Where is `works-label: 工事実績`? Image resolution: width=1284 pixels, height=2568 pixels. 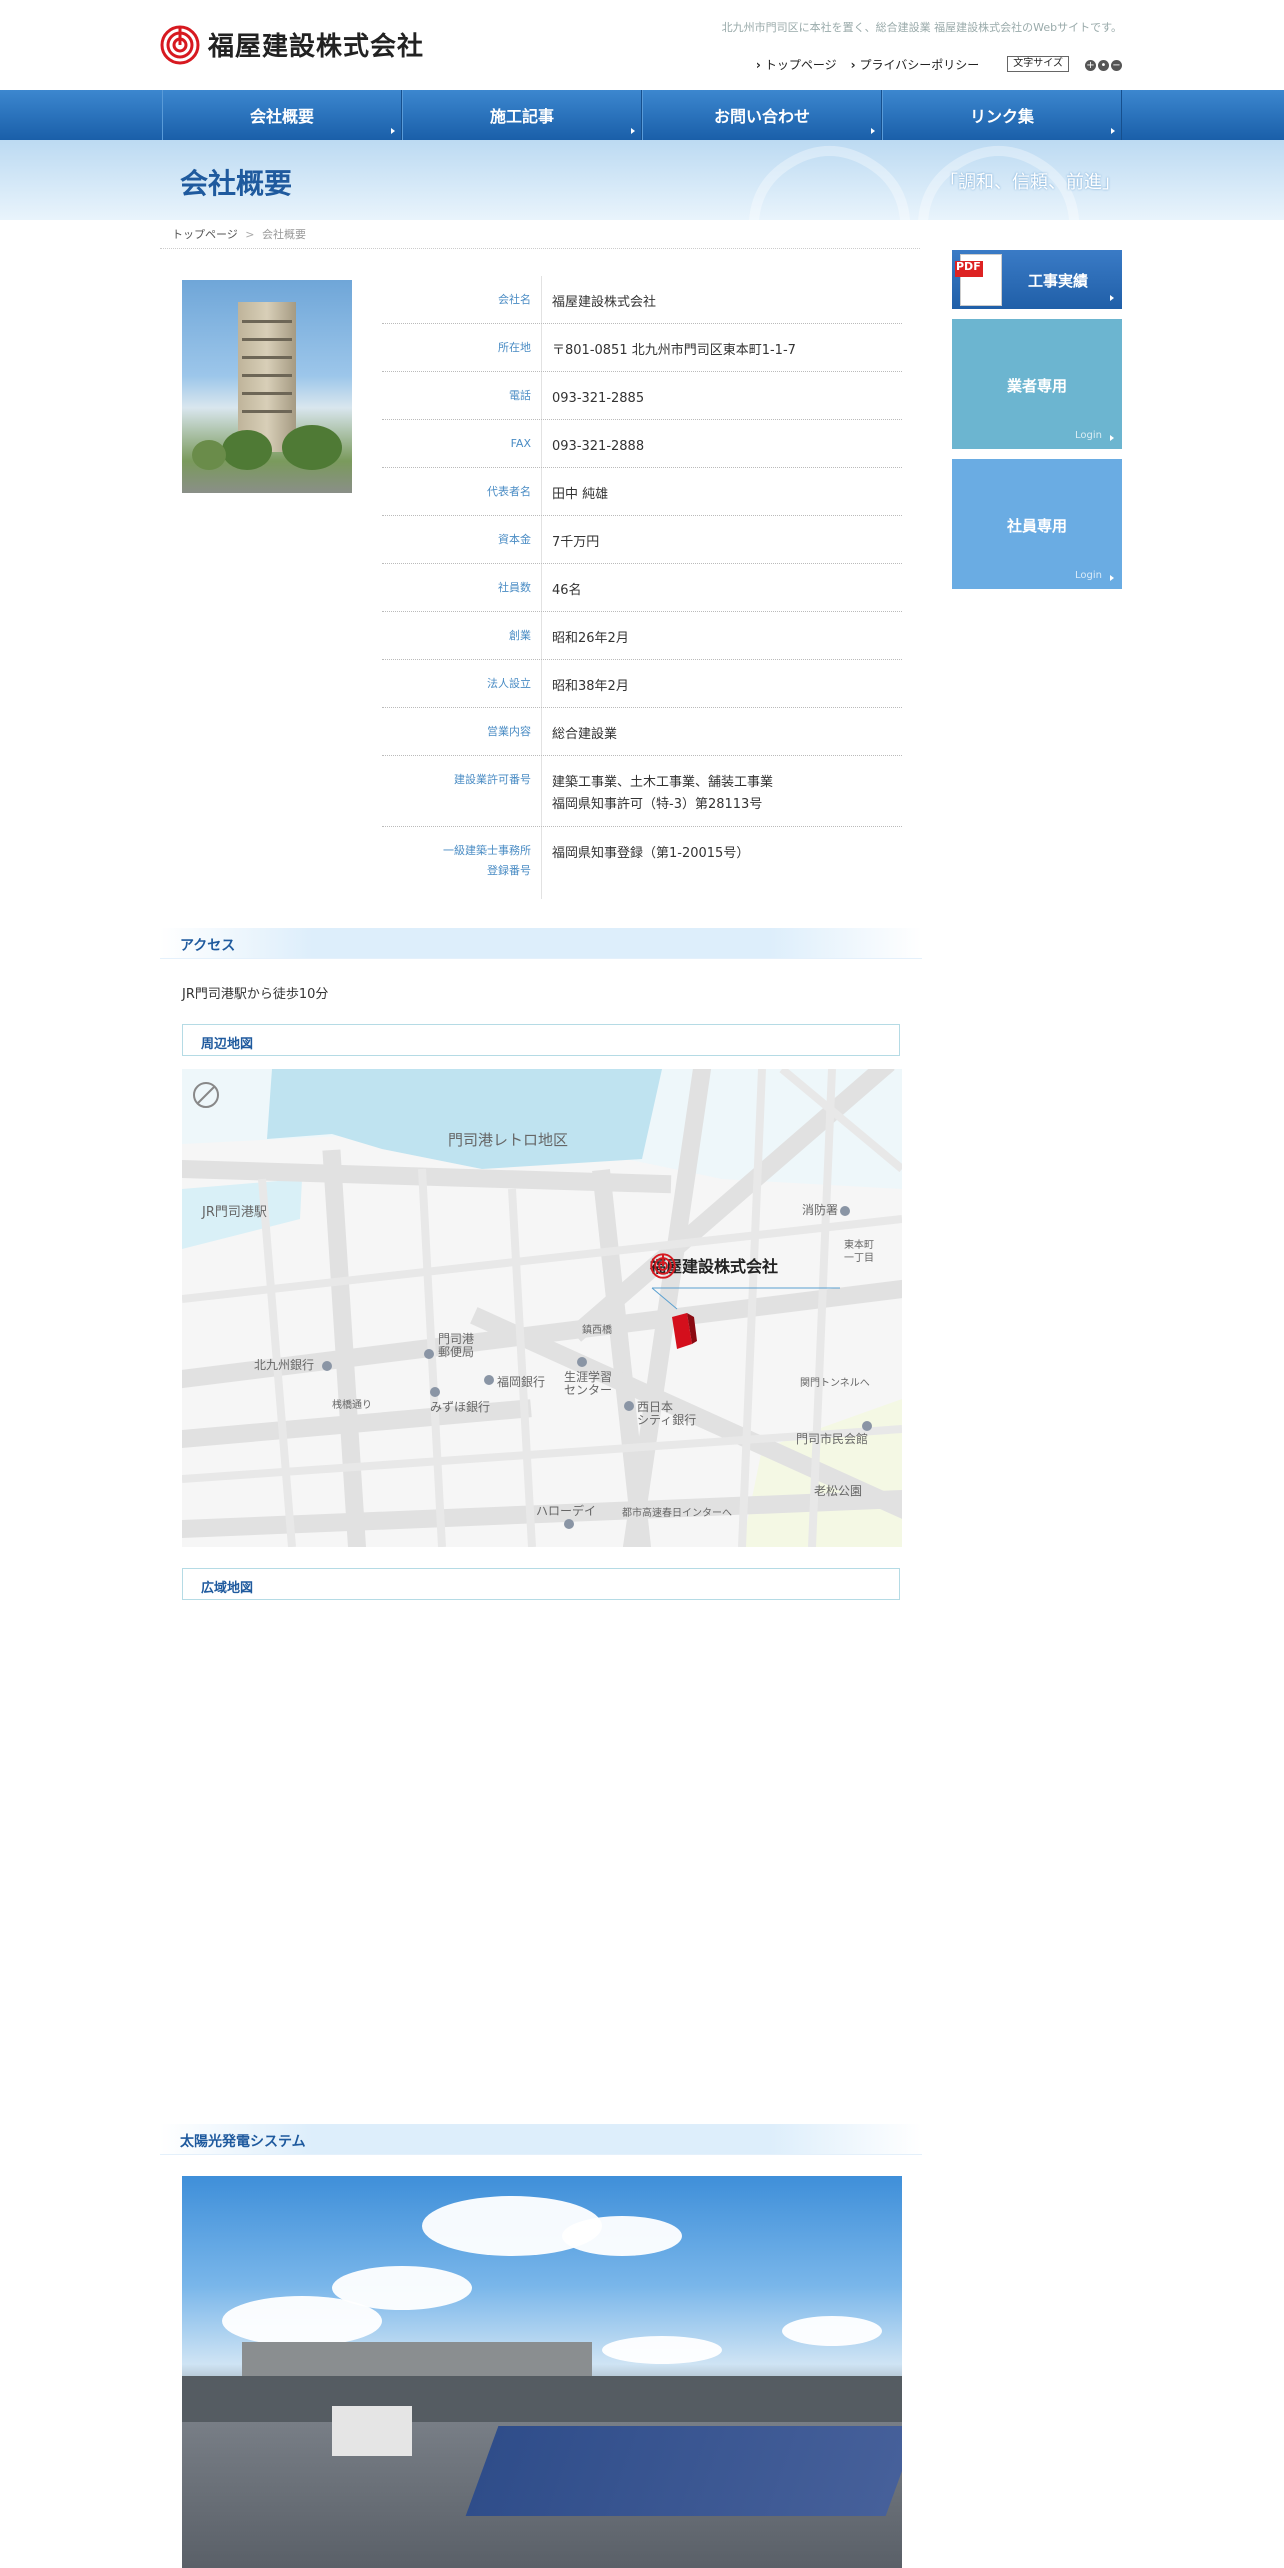
works-label: 工事実績 is located at coordinates (1058, 281).